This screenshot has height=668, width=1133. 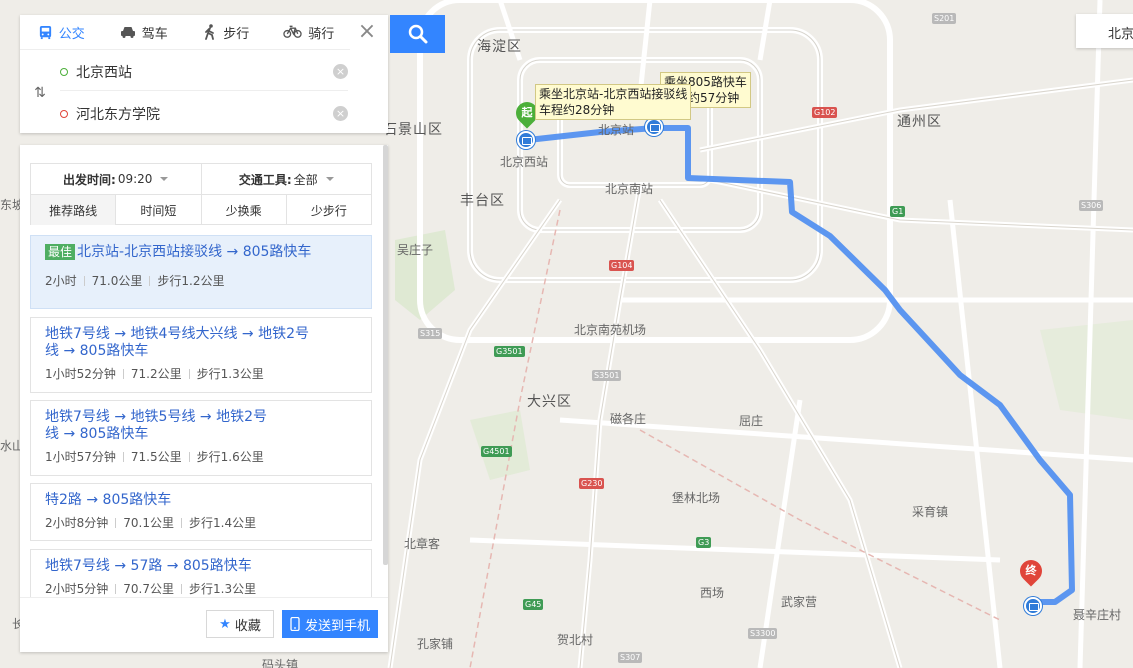 I want to click on walk-icon, so click(x=210, y=32).